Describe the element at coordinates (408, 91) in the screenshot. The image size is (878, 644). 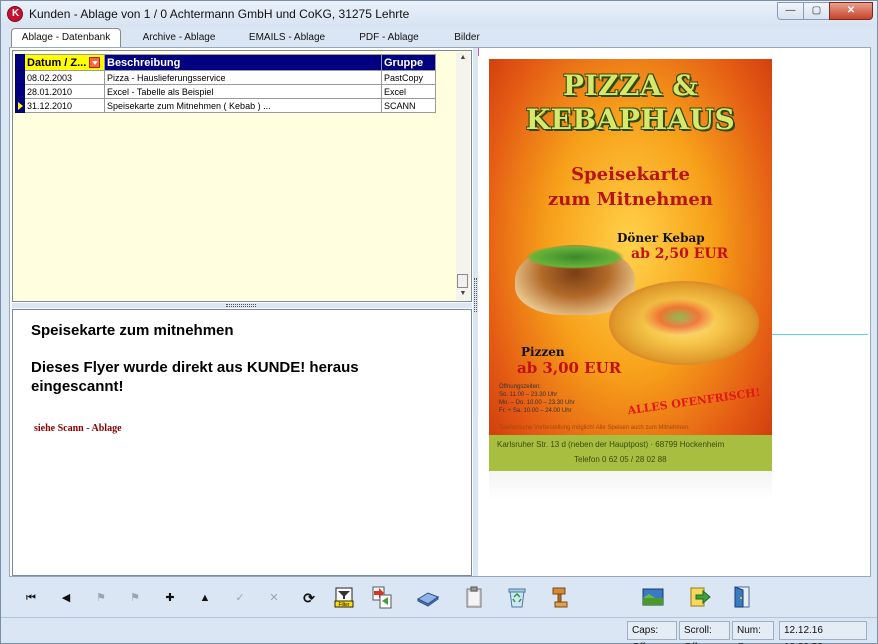
I see `cell-gruppe: Excel` at that location.